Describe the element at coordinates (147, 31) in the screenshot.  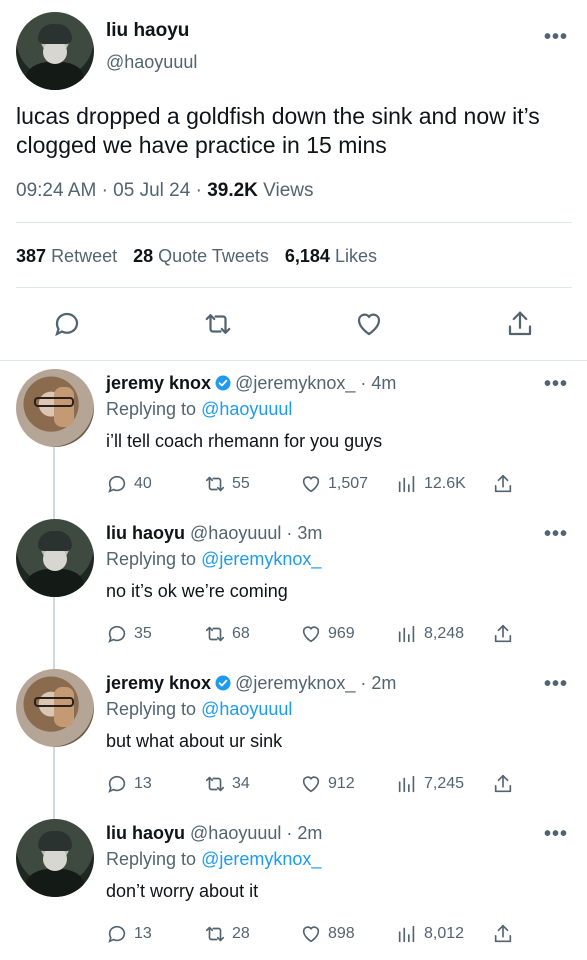
I see `author-name: liu haoyu` at that location.